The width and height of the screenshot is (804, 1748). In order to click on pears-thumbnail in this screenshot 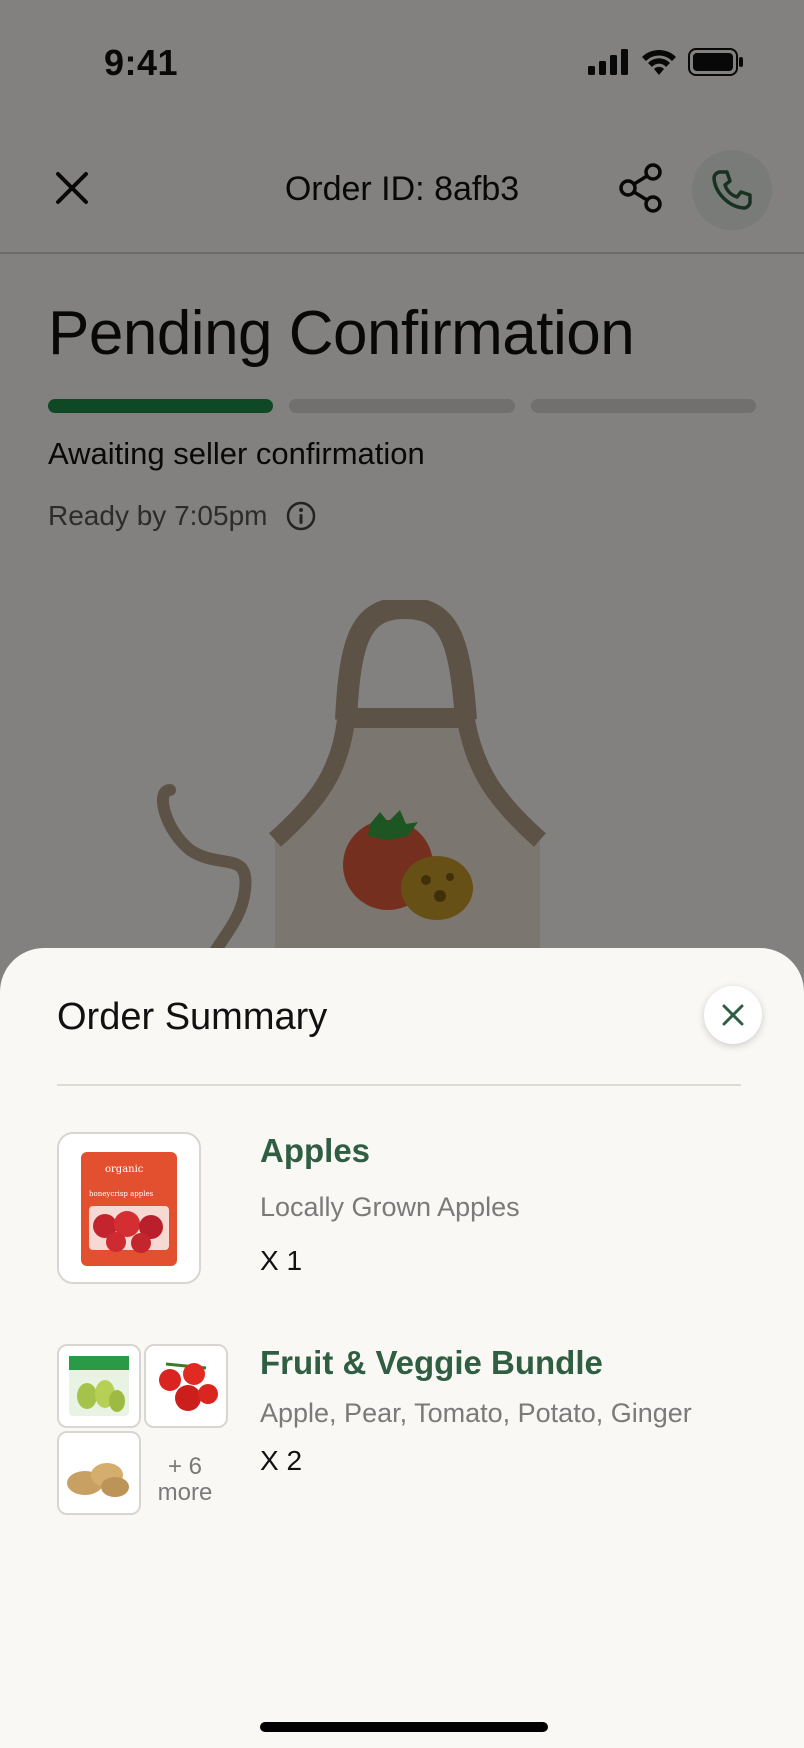, I will do `click(99, 1386)`.